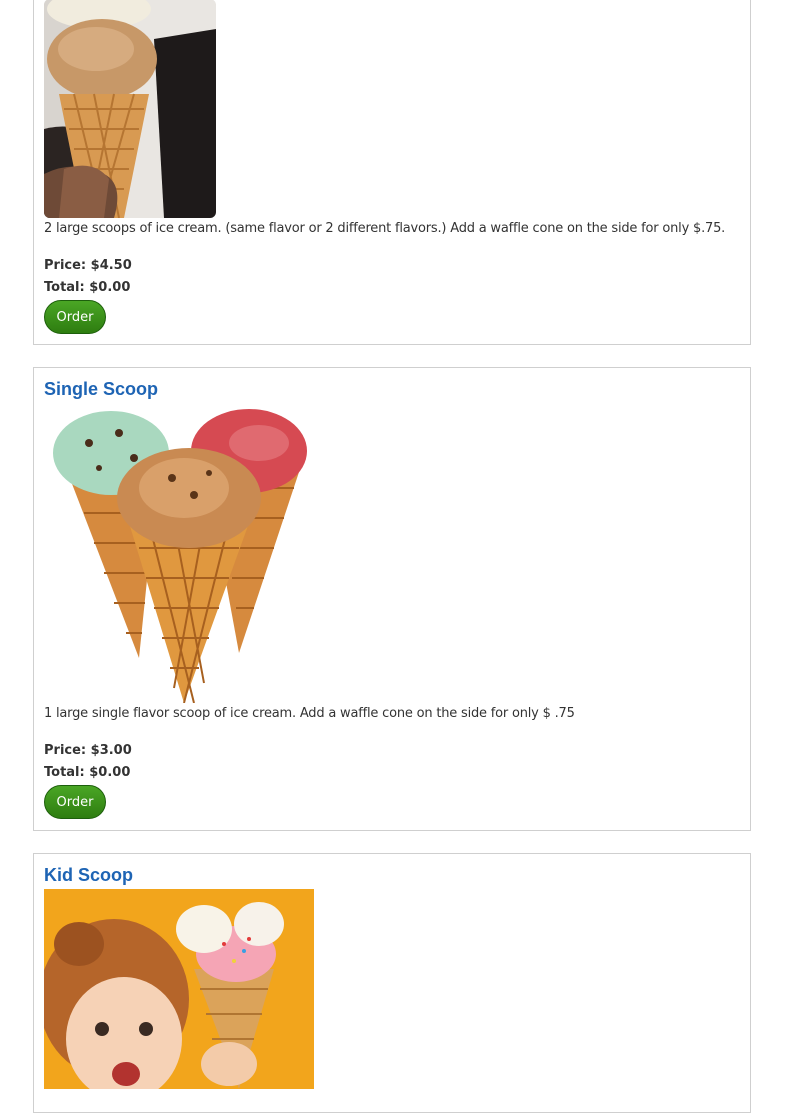  What do you see at coordinates (88, 265) in the screenshot?
I see `product-price: Price: $4.50` at bounding box center [88, 265].